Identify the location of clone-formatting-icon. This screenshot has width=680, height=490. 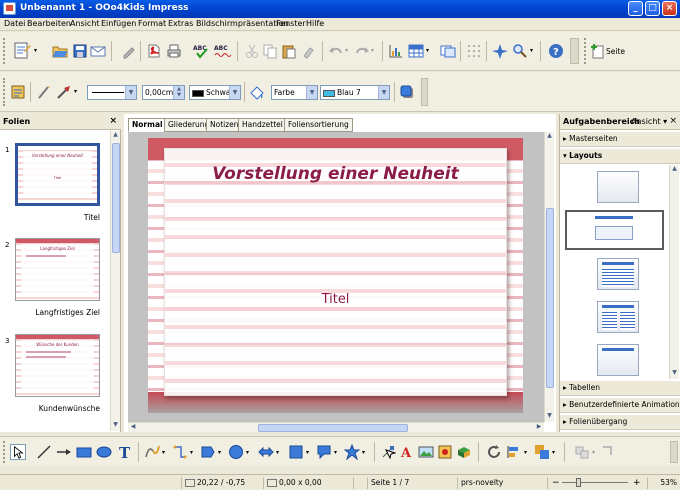
(309, 51).